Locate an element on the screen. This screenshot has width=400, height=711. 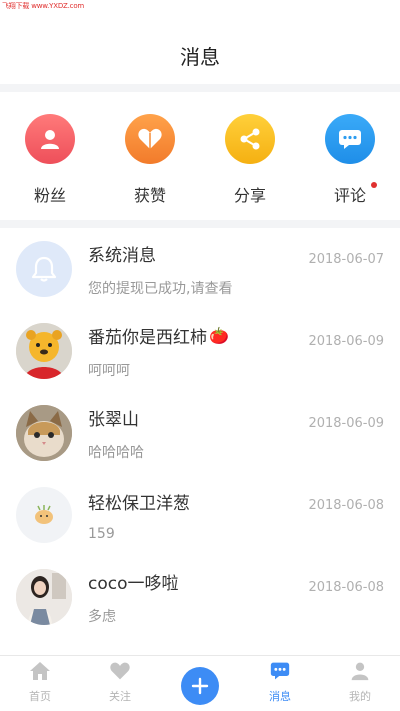
message-sender: 张翠山 is located at coordinates (113, 419).